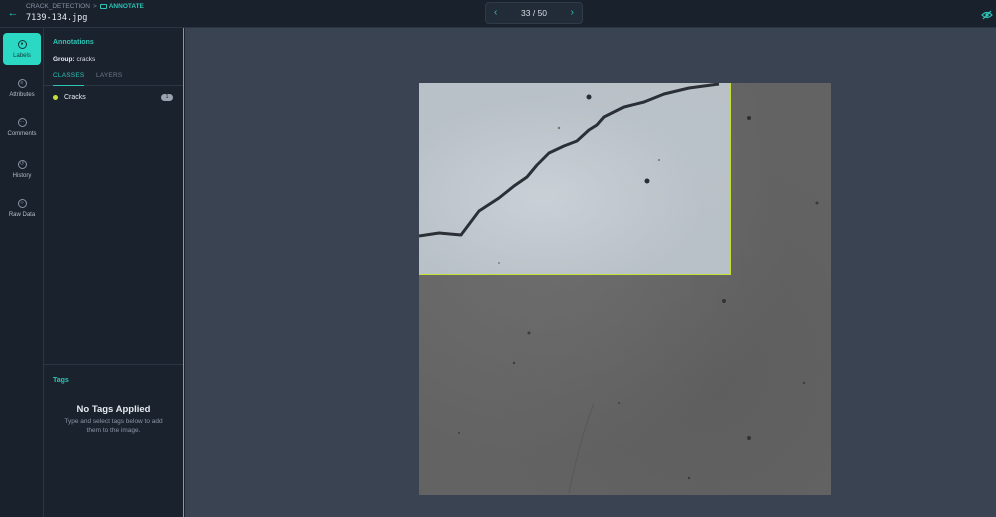 The image size is (996, 517). What do you see at coordinates (64, 59) in the screenshot?
I see `group-label: Group:` at bounding box center [64, 59].